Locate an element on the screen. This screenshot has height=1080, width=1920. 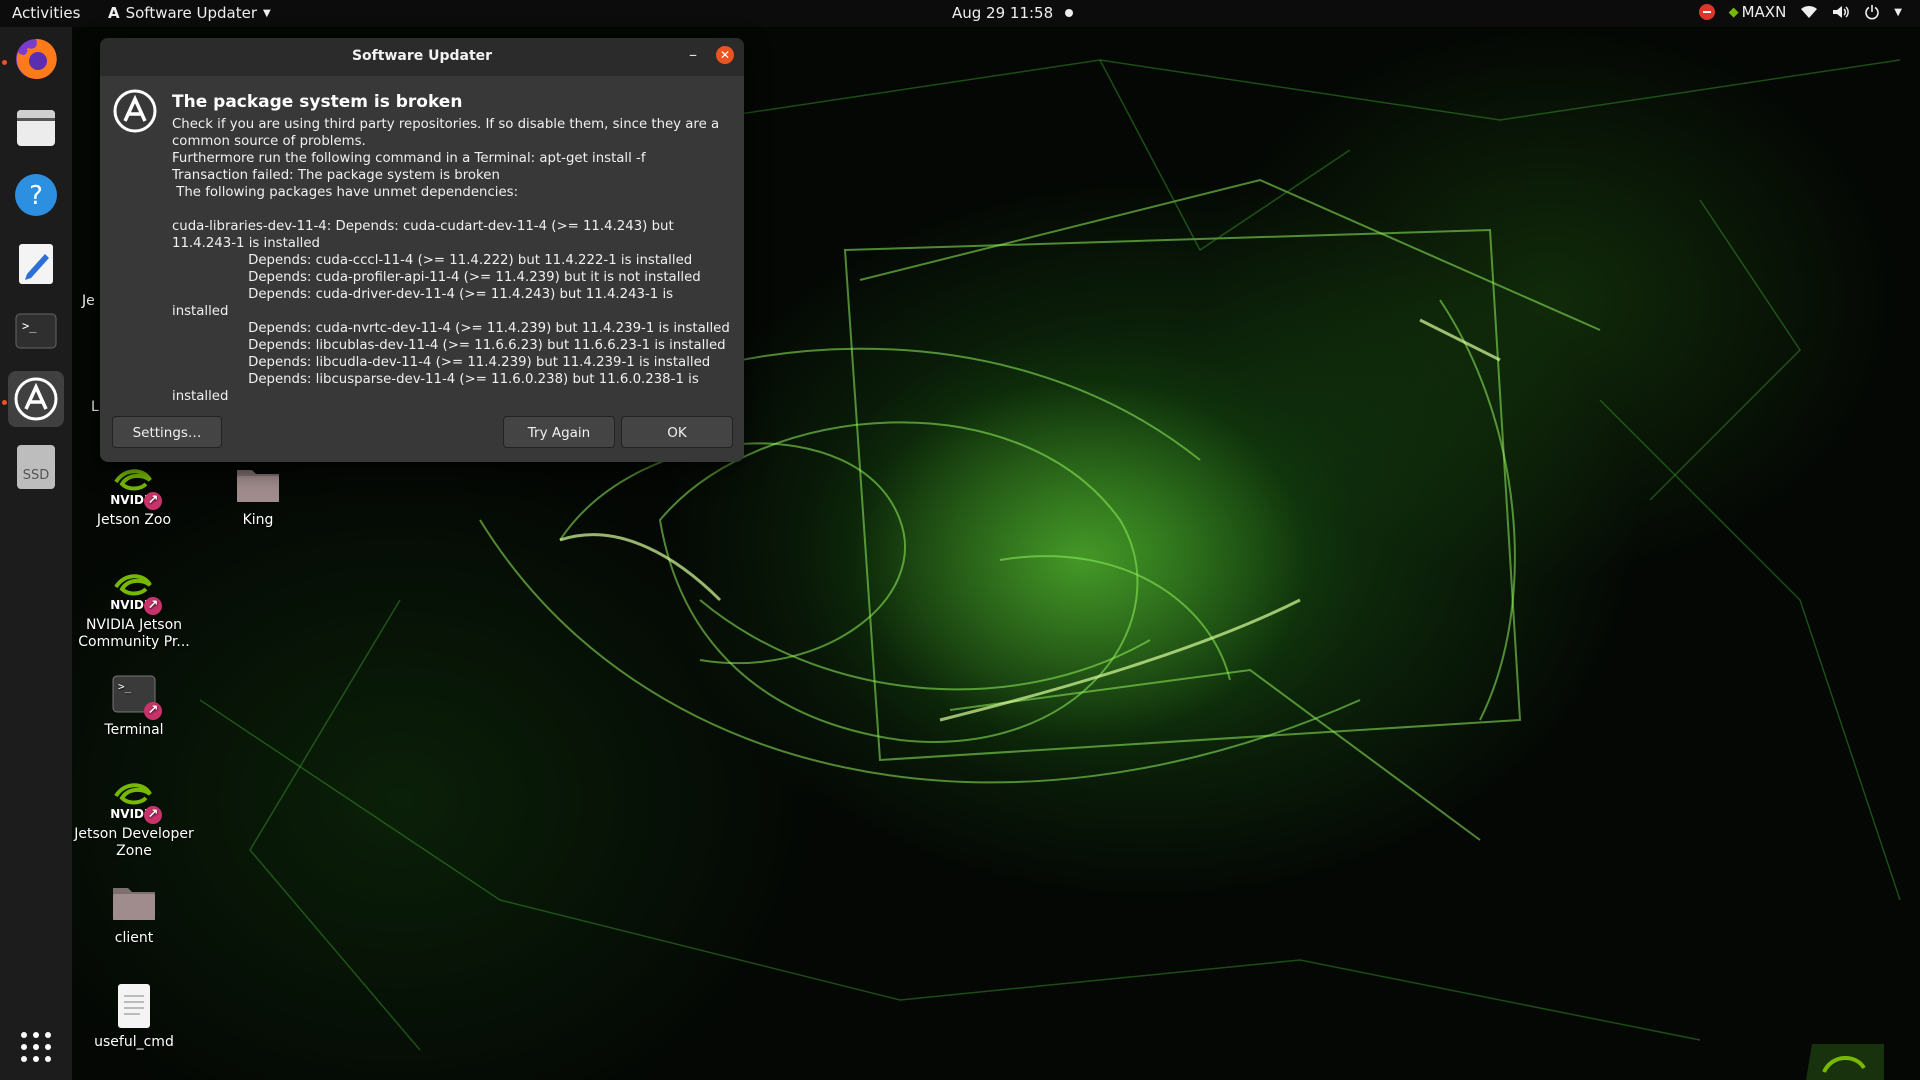
dock-item-files is located at coordinates (36, 127).